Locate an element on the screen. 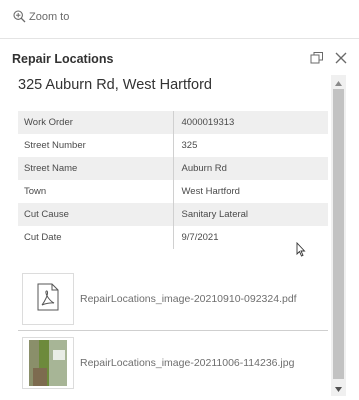 The image size is (359, 400). zoom-to-button: Zoom to is located at coordinates (41, 16).